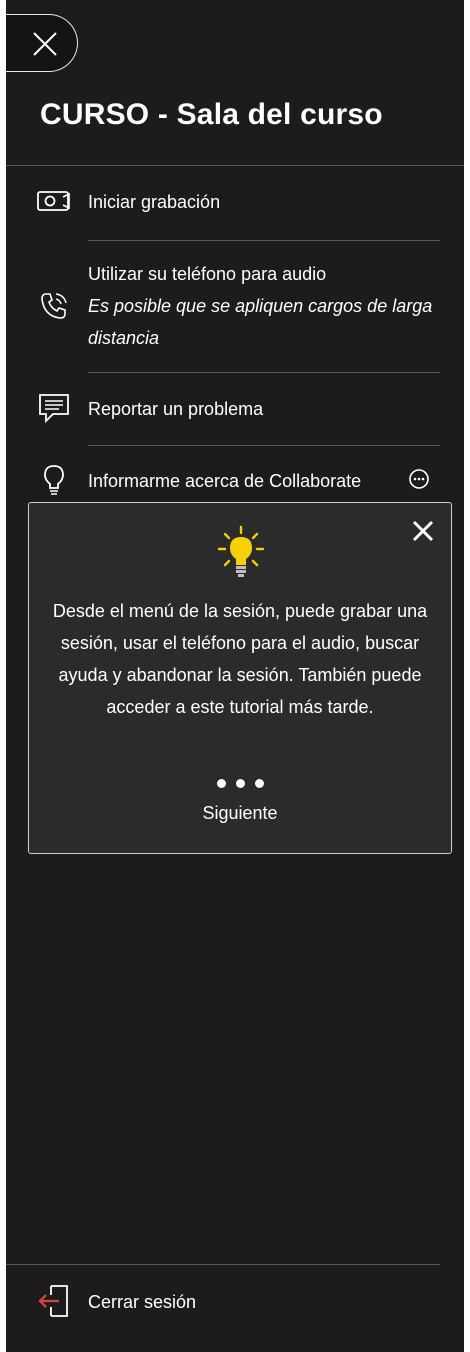  I want to click on footer-divider, so click(223, 1264).